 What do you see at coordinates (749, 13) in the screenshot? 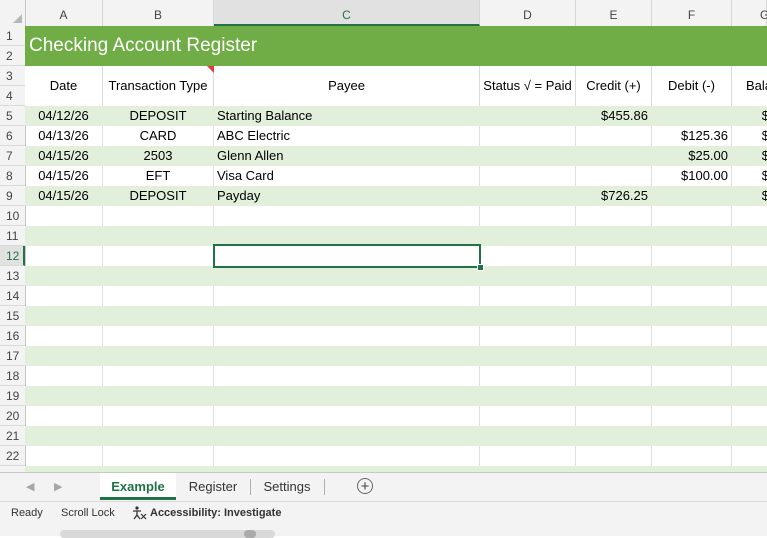
I see `column-header-g: G` at bounding box center [749, 13].